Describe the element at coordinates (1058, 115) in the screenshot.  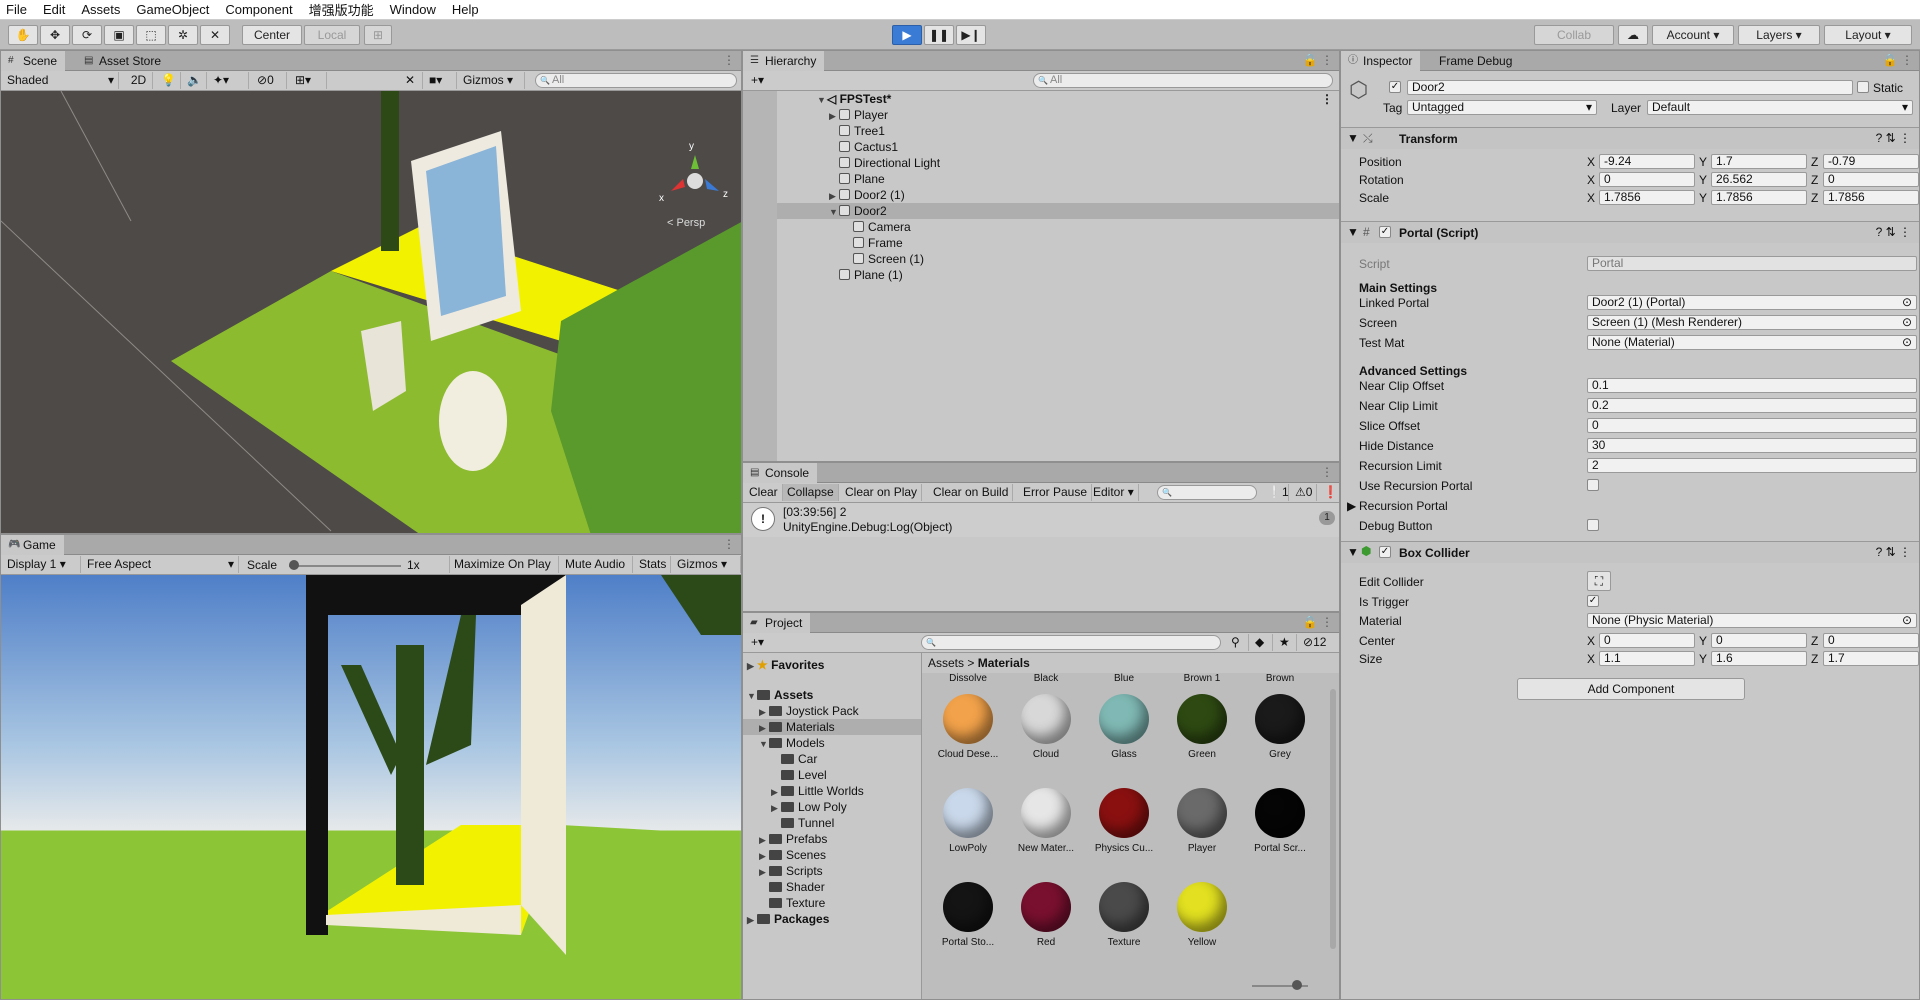
I see `hierarchy-item: ▶ Player` at that location.